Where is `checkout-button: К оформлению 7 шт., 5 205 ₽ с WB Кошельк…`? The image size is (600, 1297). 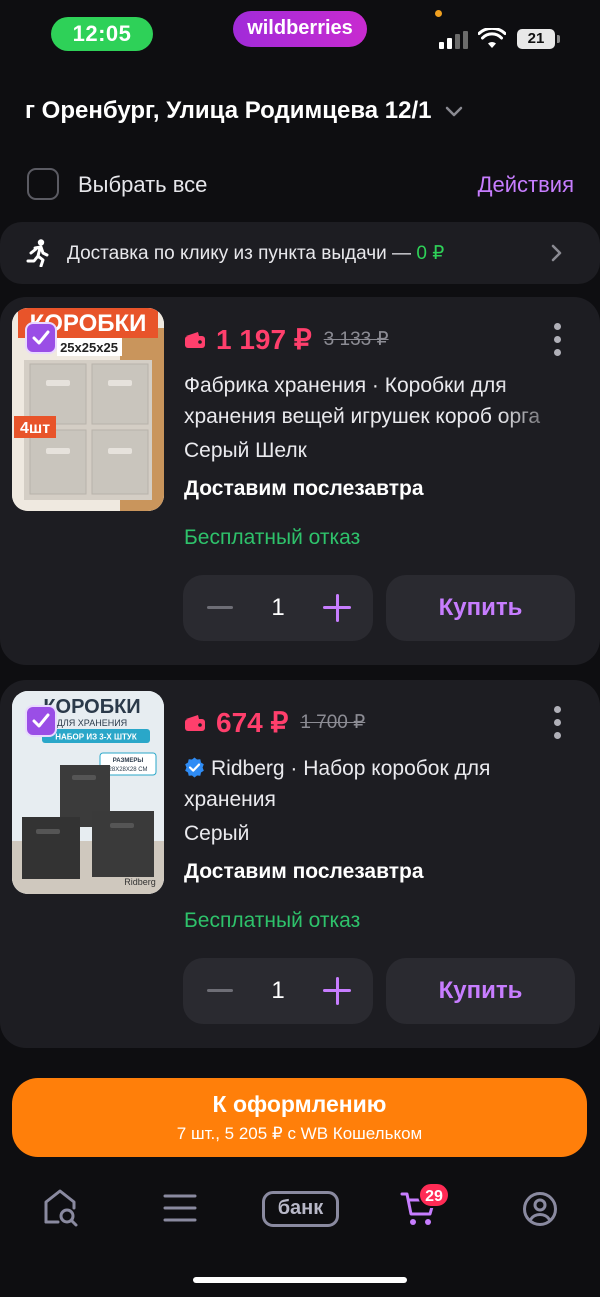 checkout-button: К оформлению 7 шт., 5 205 ₽ с WB Кошельк… is located at coordinates (299, 1117).